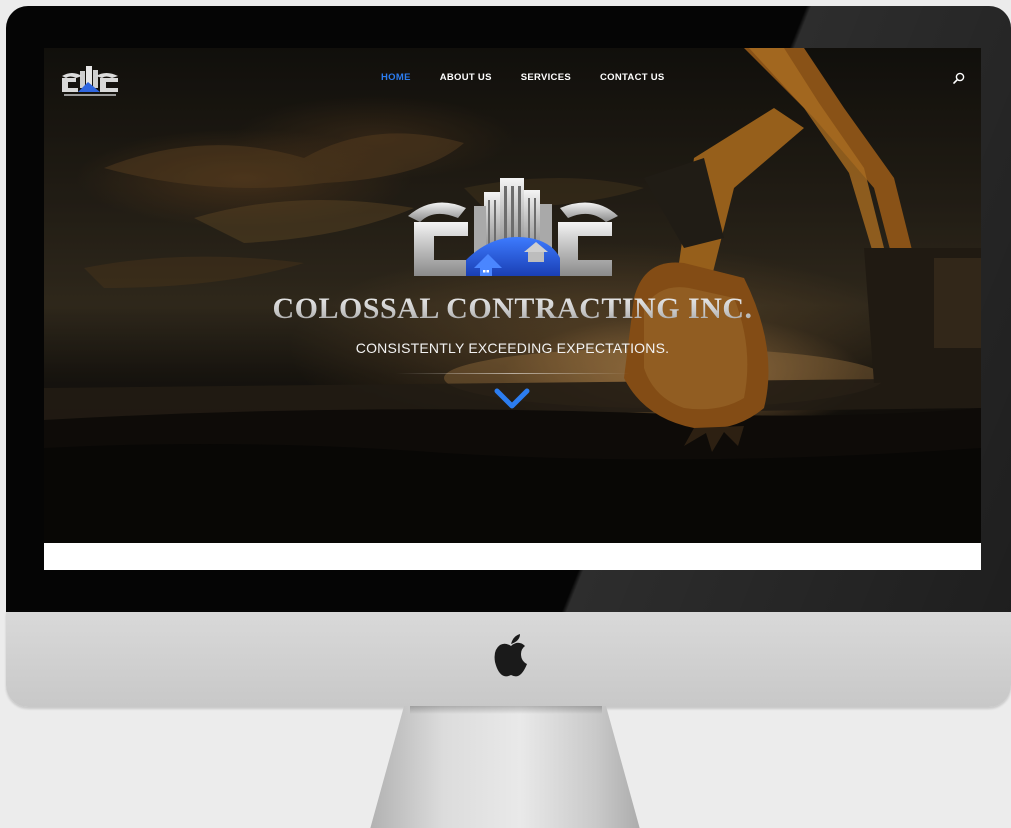  Describe the element at coordinates (959, 78) in the screenshot. I see `search-icon` at that location.